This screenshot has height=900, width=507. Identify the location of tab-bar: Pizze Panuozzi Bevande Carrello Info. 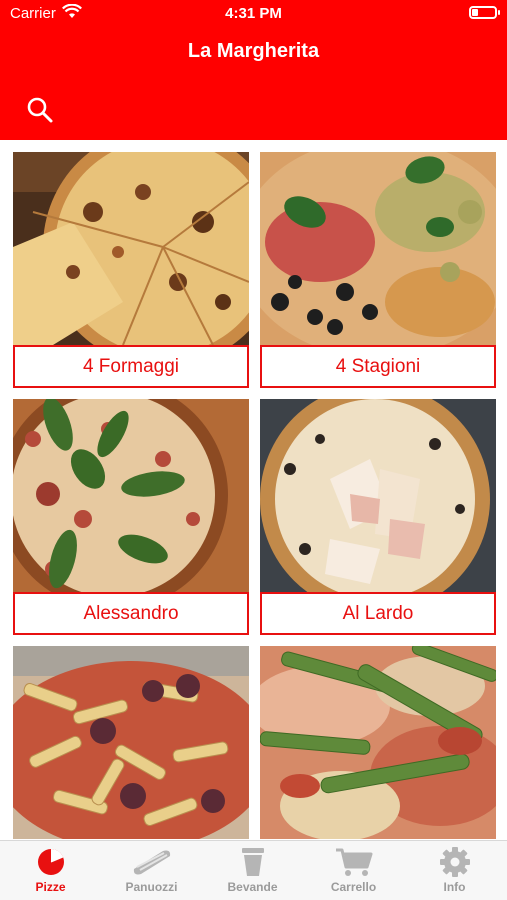
(253, 870).